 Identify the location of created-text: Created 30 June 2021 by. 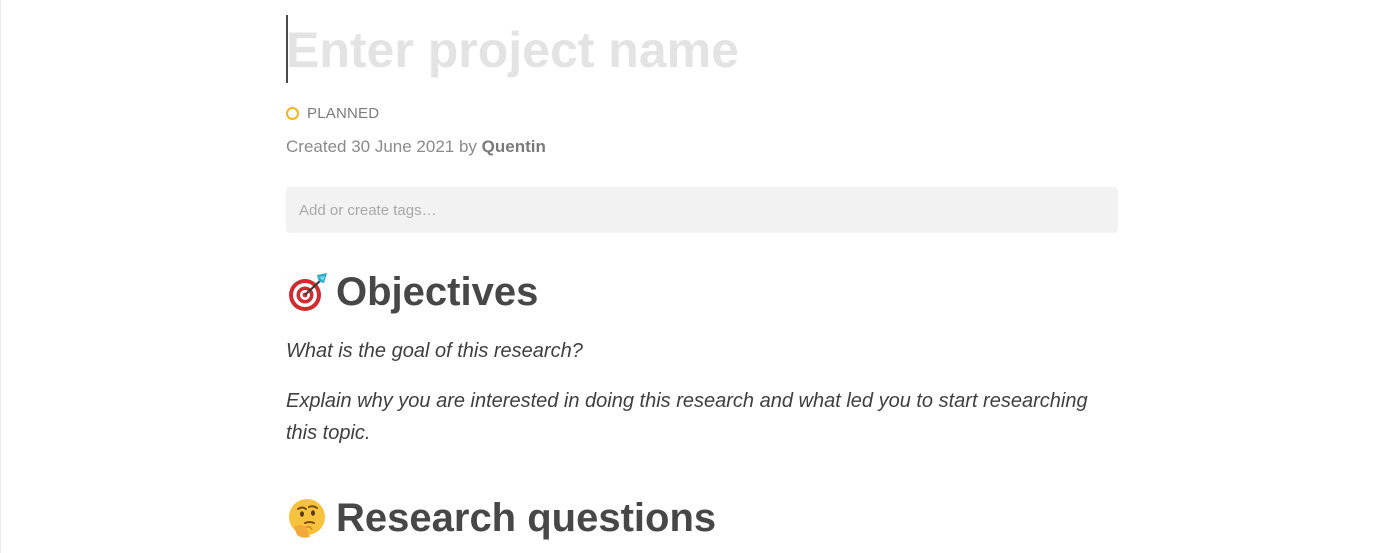
(381, 146).